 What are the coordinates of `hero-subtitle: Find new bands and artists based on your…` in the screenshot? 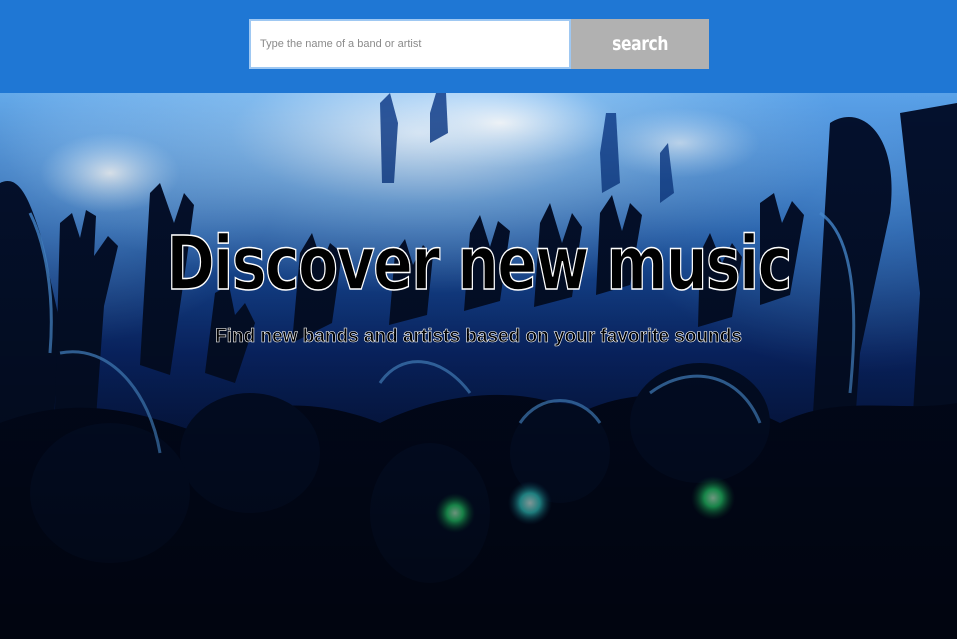 It's located at (478, 337).